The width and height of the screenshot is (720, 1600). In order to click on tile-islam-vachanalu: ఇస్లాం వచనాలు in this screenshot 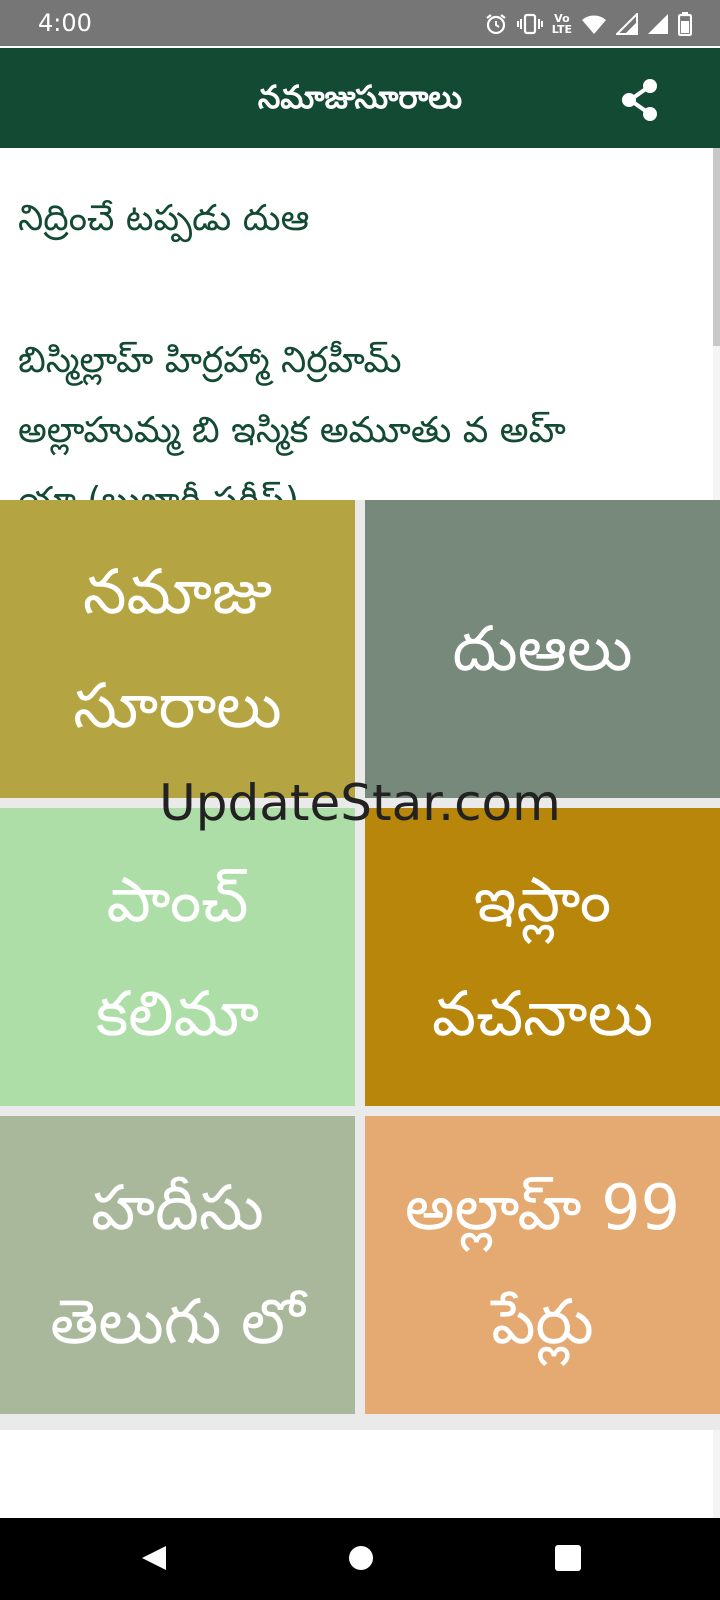, I will do `click(542, 957)`.